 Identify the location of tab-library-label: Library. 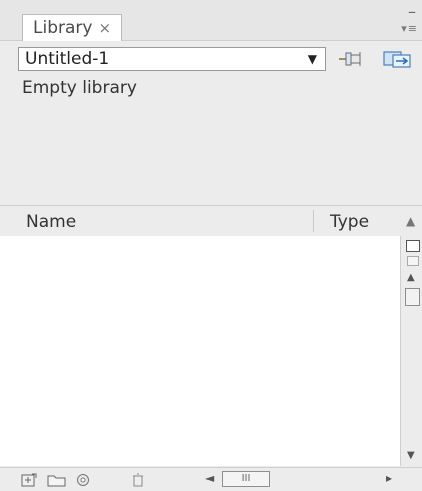
(63, 28).